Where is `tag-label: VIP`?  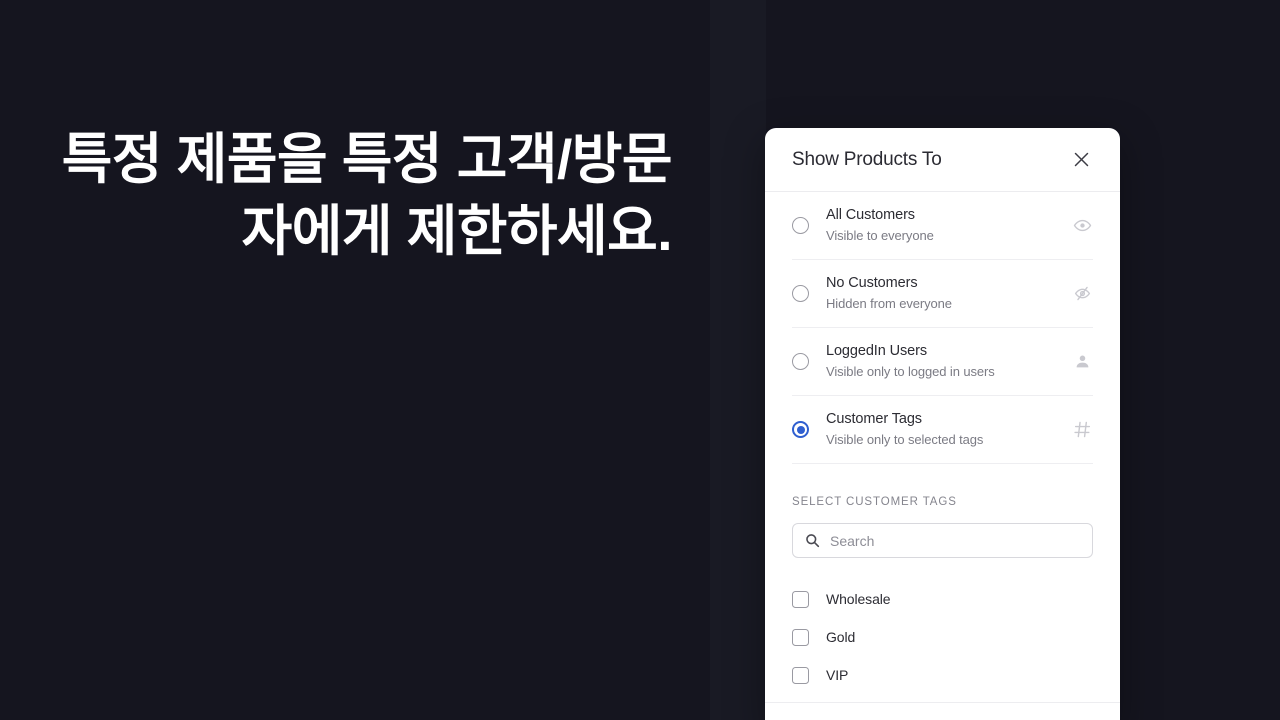
tag-label: VIP is located at coordinates (837, 675).